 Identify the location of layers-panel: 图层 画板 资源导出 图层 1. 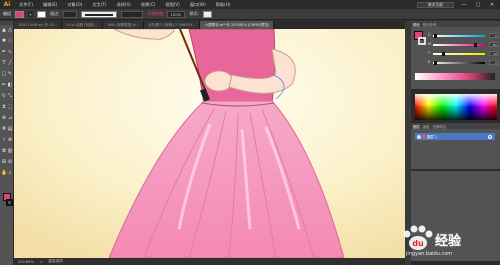
(455, 146).